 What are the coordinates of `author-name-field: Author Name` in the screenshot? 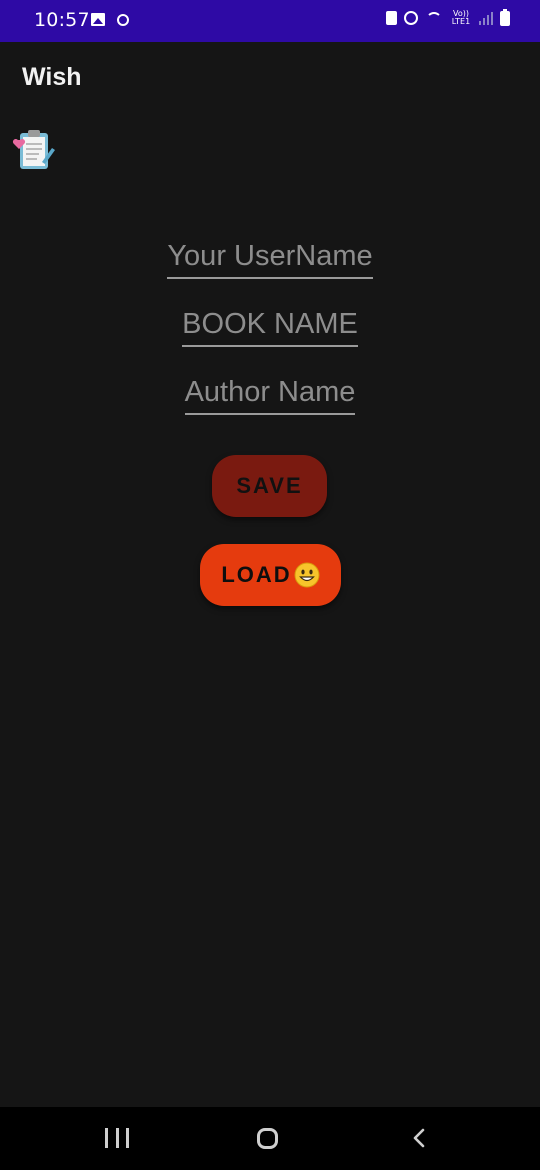 It's located at (270, 395).